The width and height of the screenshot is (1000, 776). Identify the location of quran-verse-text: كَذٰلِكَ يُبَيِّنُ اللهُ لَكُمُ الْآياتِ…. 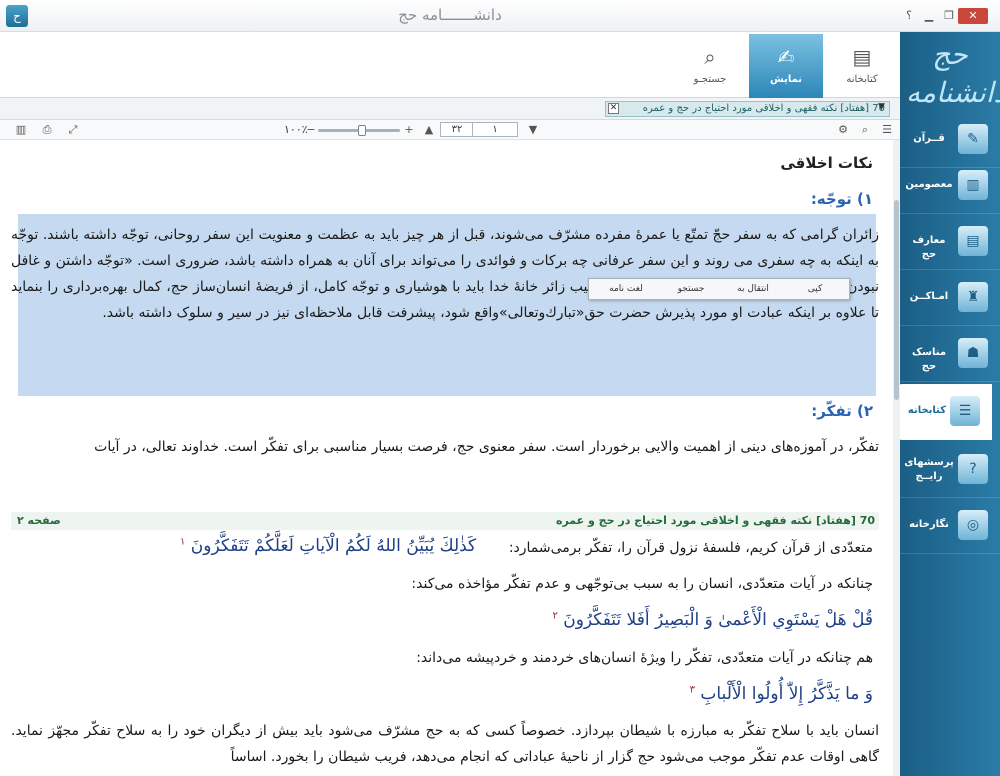
(333, 546).